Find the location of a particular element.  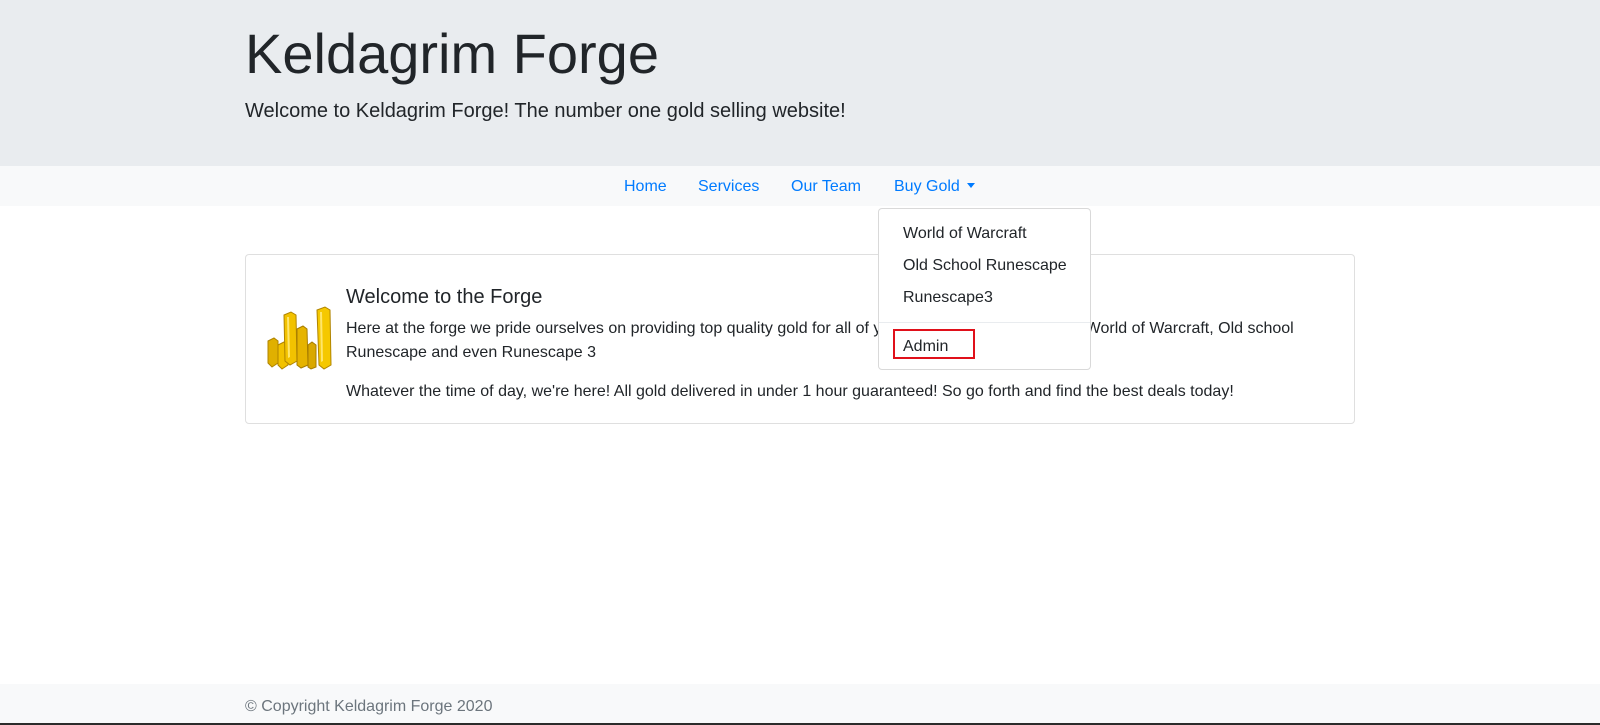

nav-services-link: Services is located at coordinates (728, 187).